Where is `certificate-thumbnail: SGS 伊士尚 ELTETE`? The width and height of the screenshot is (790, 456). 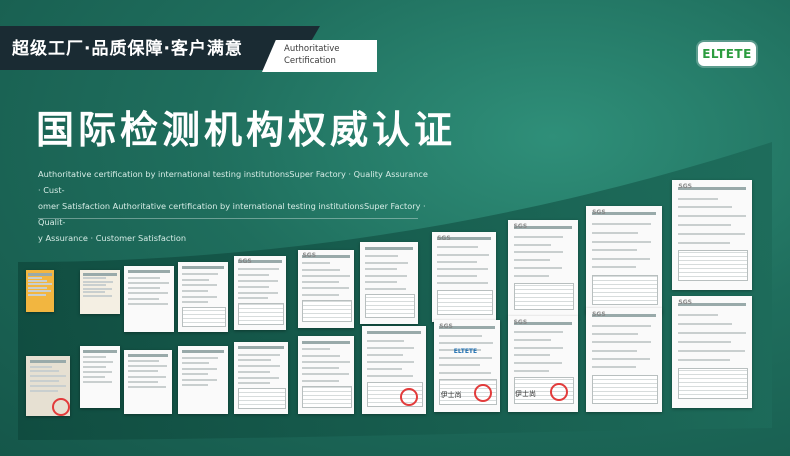 certificate-thumbnail: SGS 伊士尚 ELTETE is located at coordinates (467, 366).